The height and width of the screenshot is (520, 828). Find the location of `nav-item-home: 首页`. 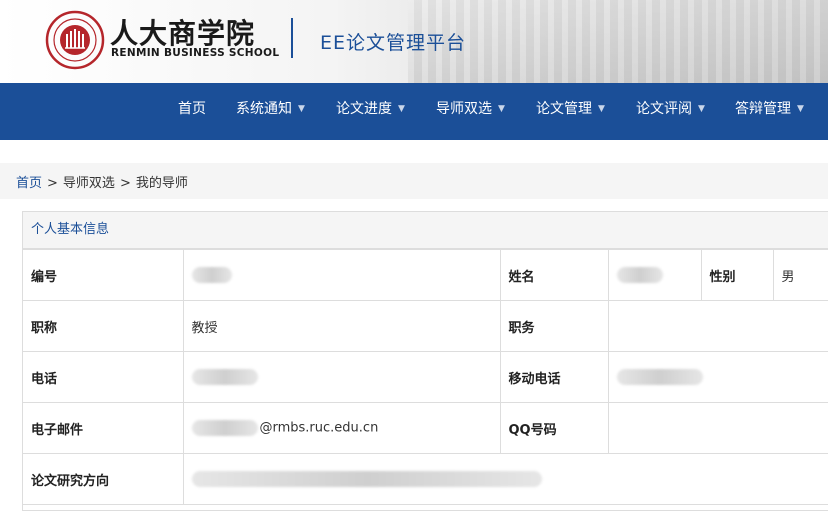

nav-item-home: 首页 is located at coordinates (192, 111).